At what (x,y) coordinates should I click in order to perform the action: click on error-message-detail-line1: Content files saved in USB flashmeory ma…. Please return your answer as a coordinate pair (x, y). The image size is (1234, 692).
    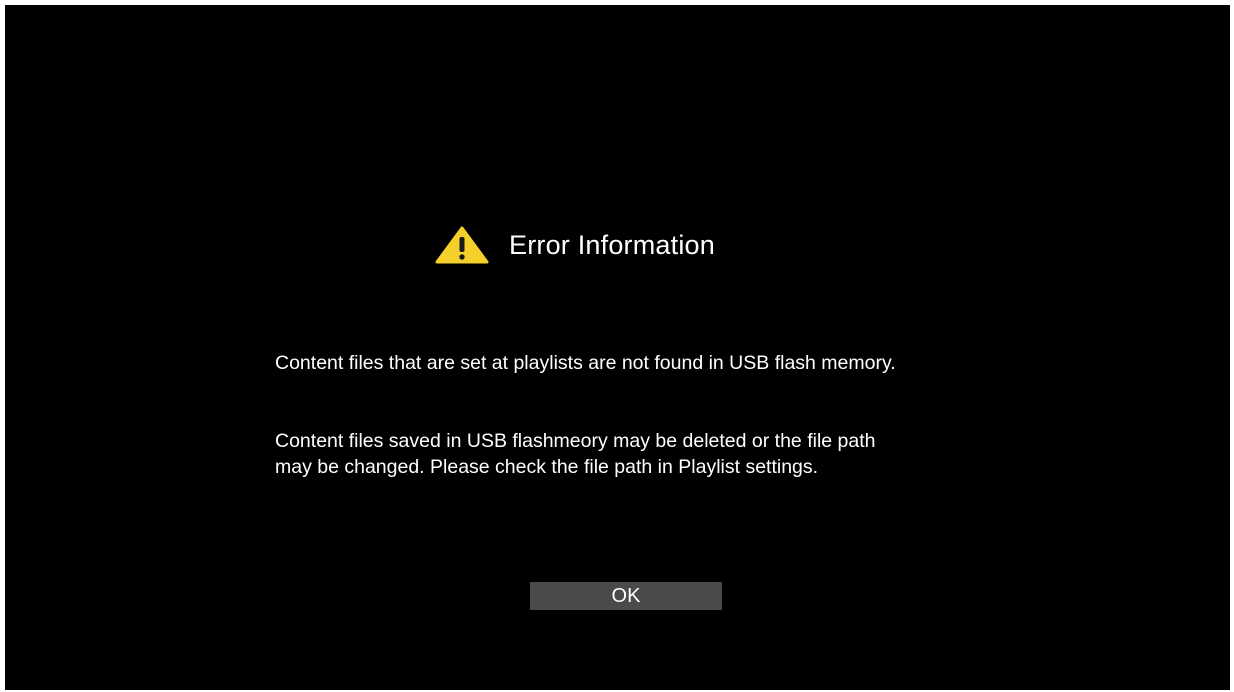
    Looking at the image, I should click on (575, 441).